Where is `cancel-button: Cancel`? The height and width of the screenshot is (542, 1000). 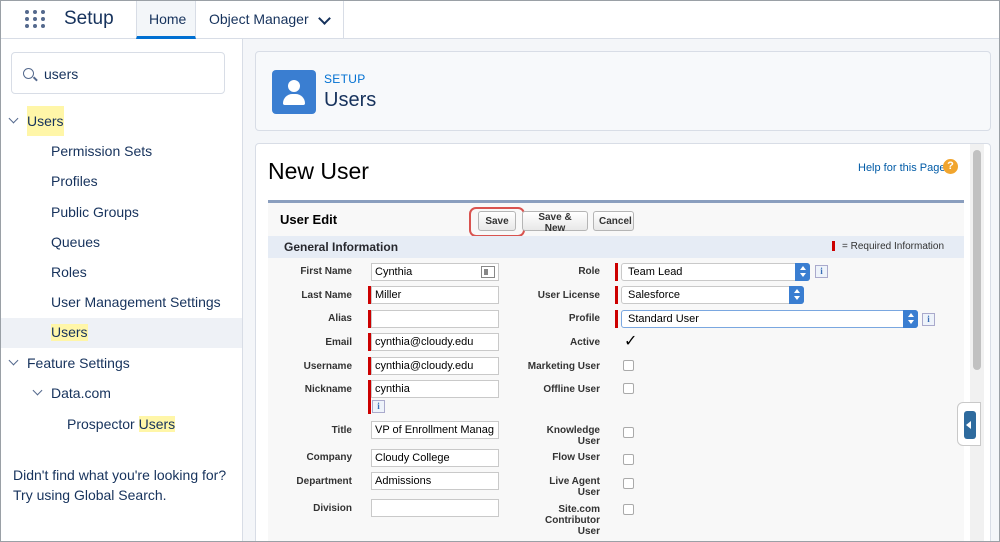 cancel-button: Cancel is located at coordinates (613, 221).